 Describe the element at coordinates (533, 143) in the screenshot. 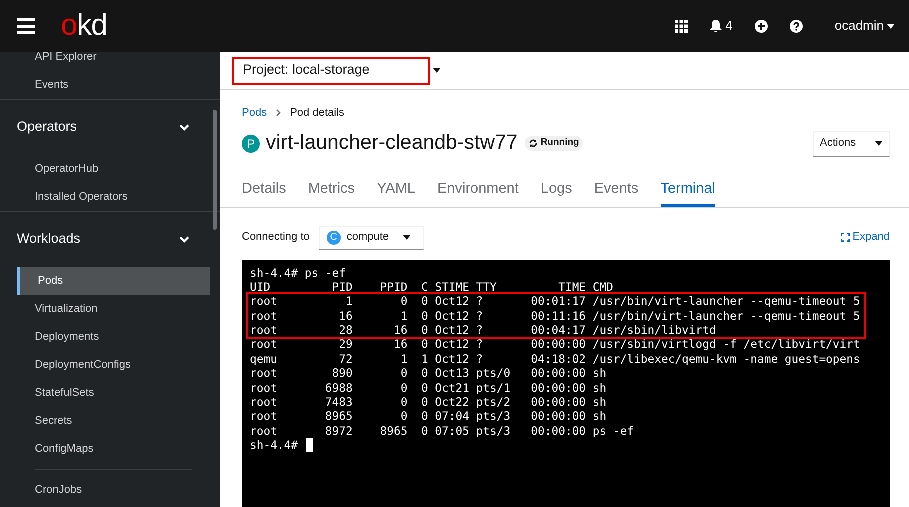

I see `sync-icon` at that location.